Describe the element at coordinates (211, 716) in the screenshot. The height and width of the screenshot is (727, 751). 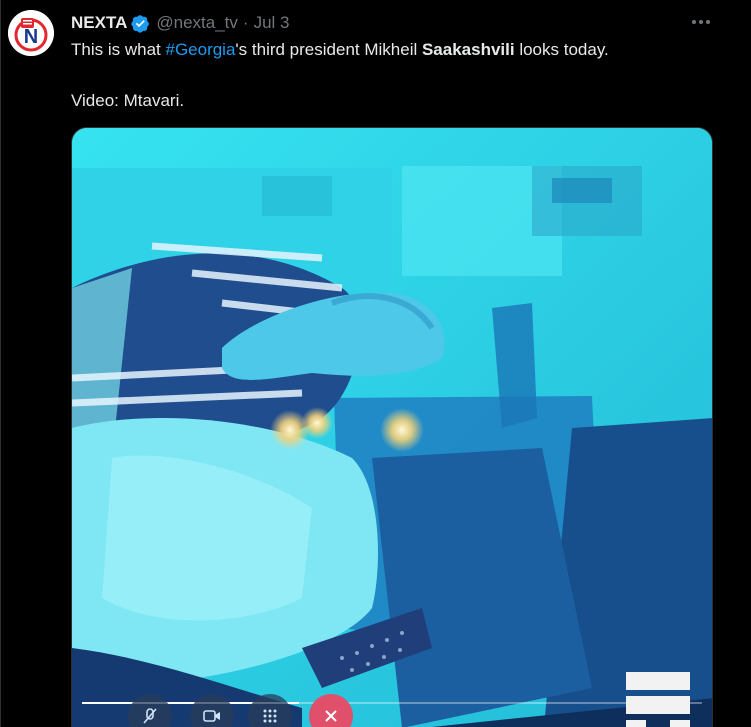
I see `camera-icon` at that location.